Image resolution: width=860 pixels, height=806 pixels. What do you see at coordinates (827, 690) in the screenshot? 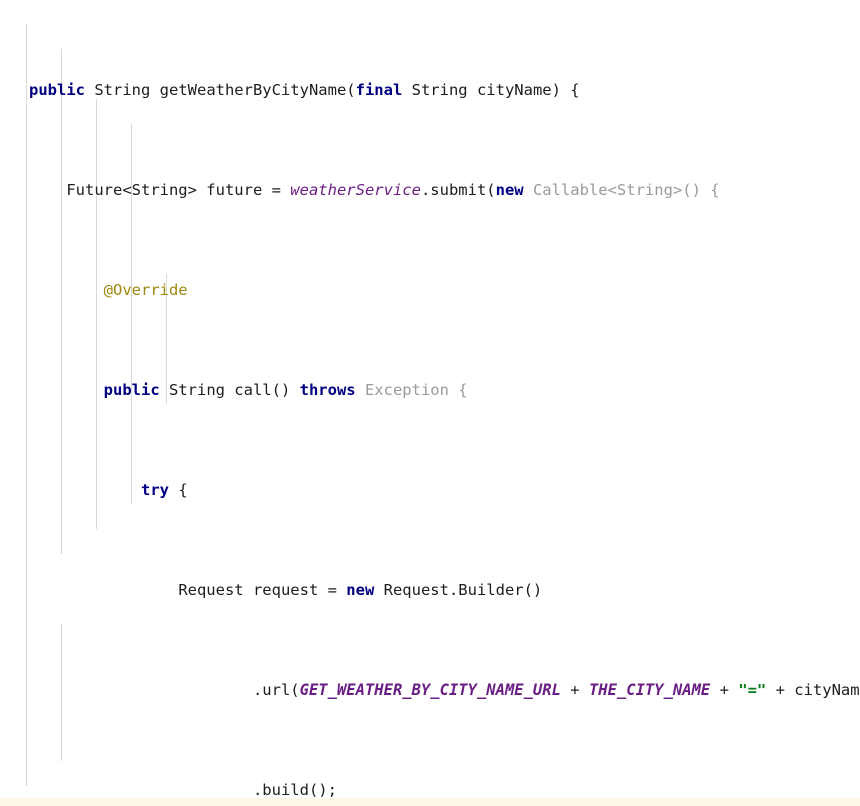
I see `token-variable: cityName)` at bounding box center [827, 690].